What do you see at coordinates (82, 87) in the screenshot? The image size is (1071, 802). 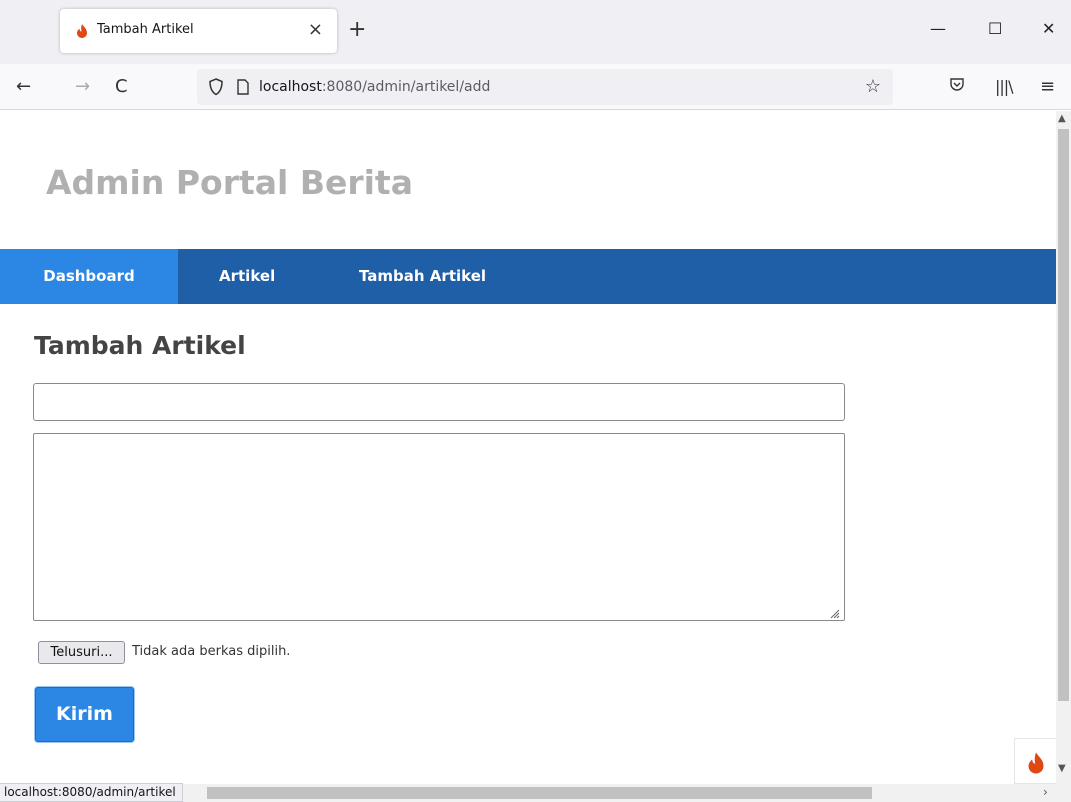 I see `forward-arrow-icon: →` at bounding box center [82, 87].